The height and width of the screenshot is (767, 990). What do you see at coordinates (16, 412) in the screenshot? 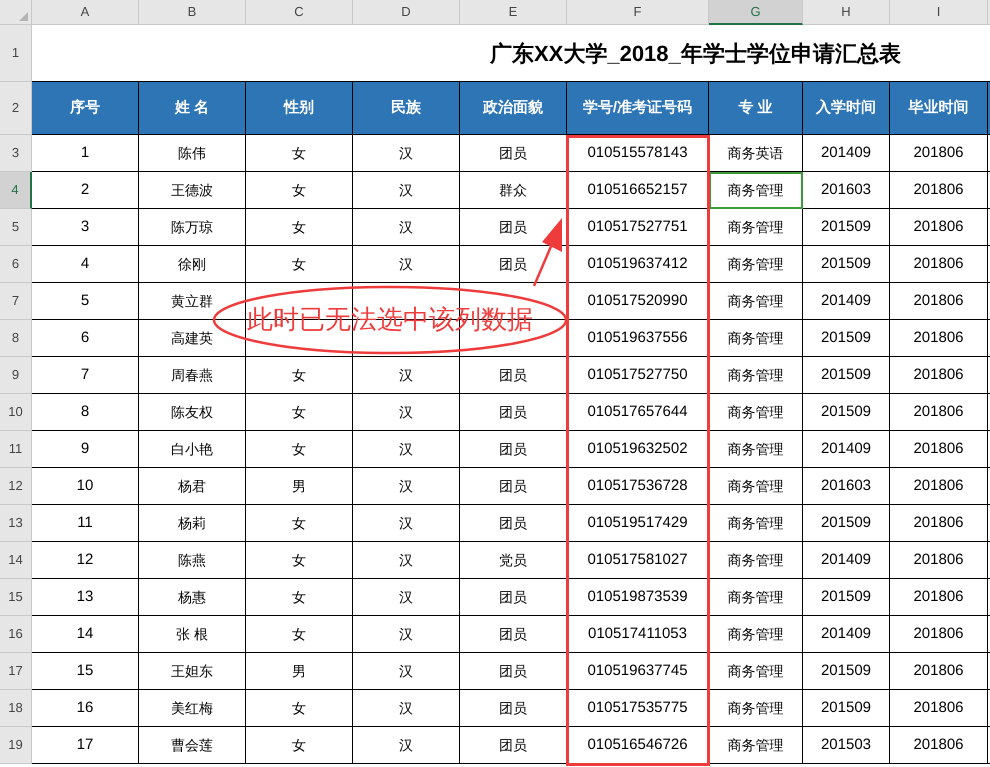
I see `row-header: 10` at bounding box center [16, 412].